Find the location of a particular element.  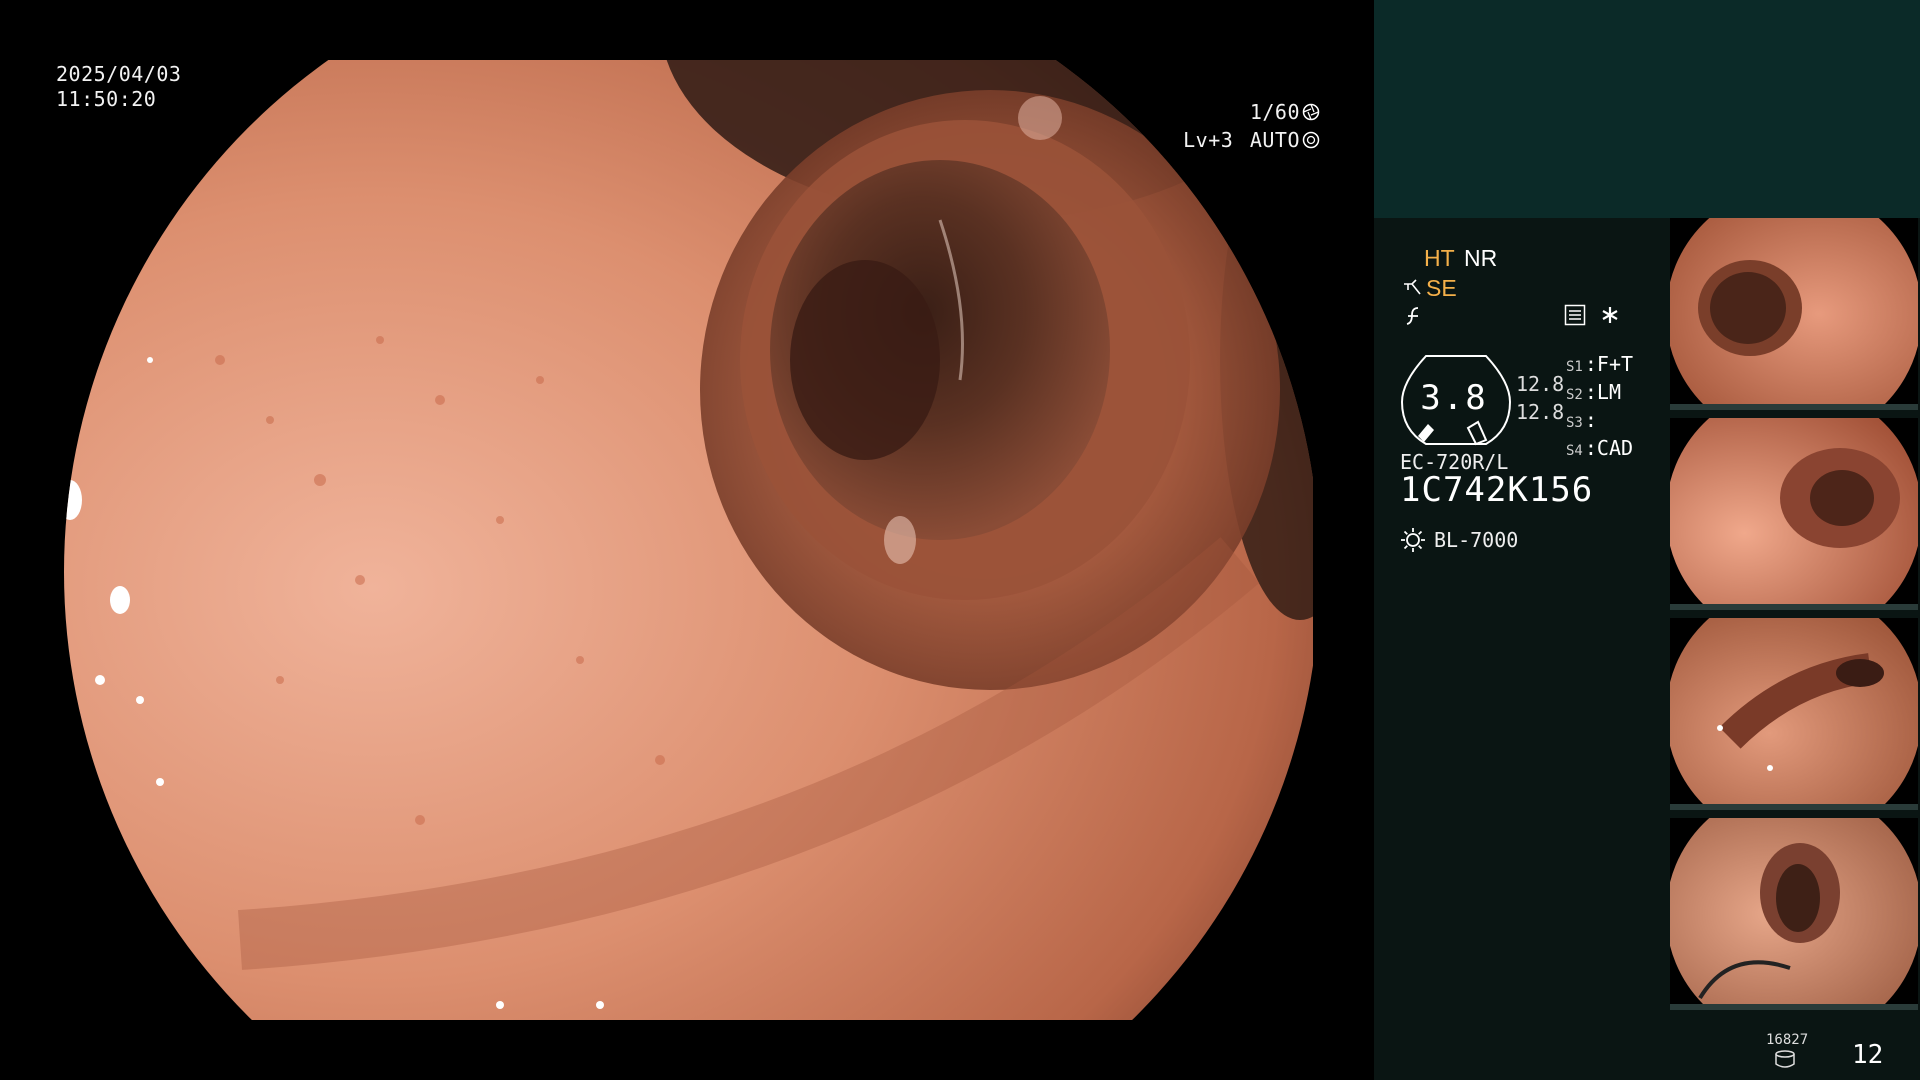

side-panel-top is located at coordinates (1647, 109).